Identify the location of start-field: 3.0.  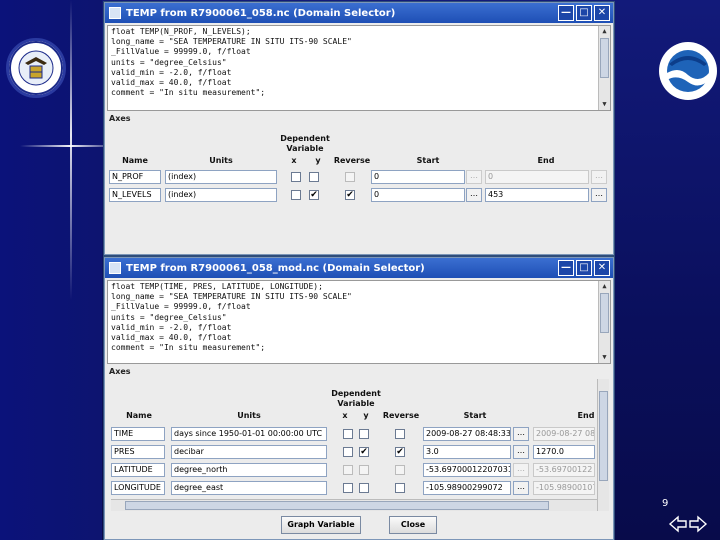
(467, 452).